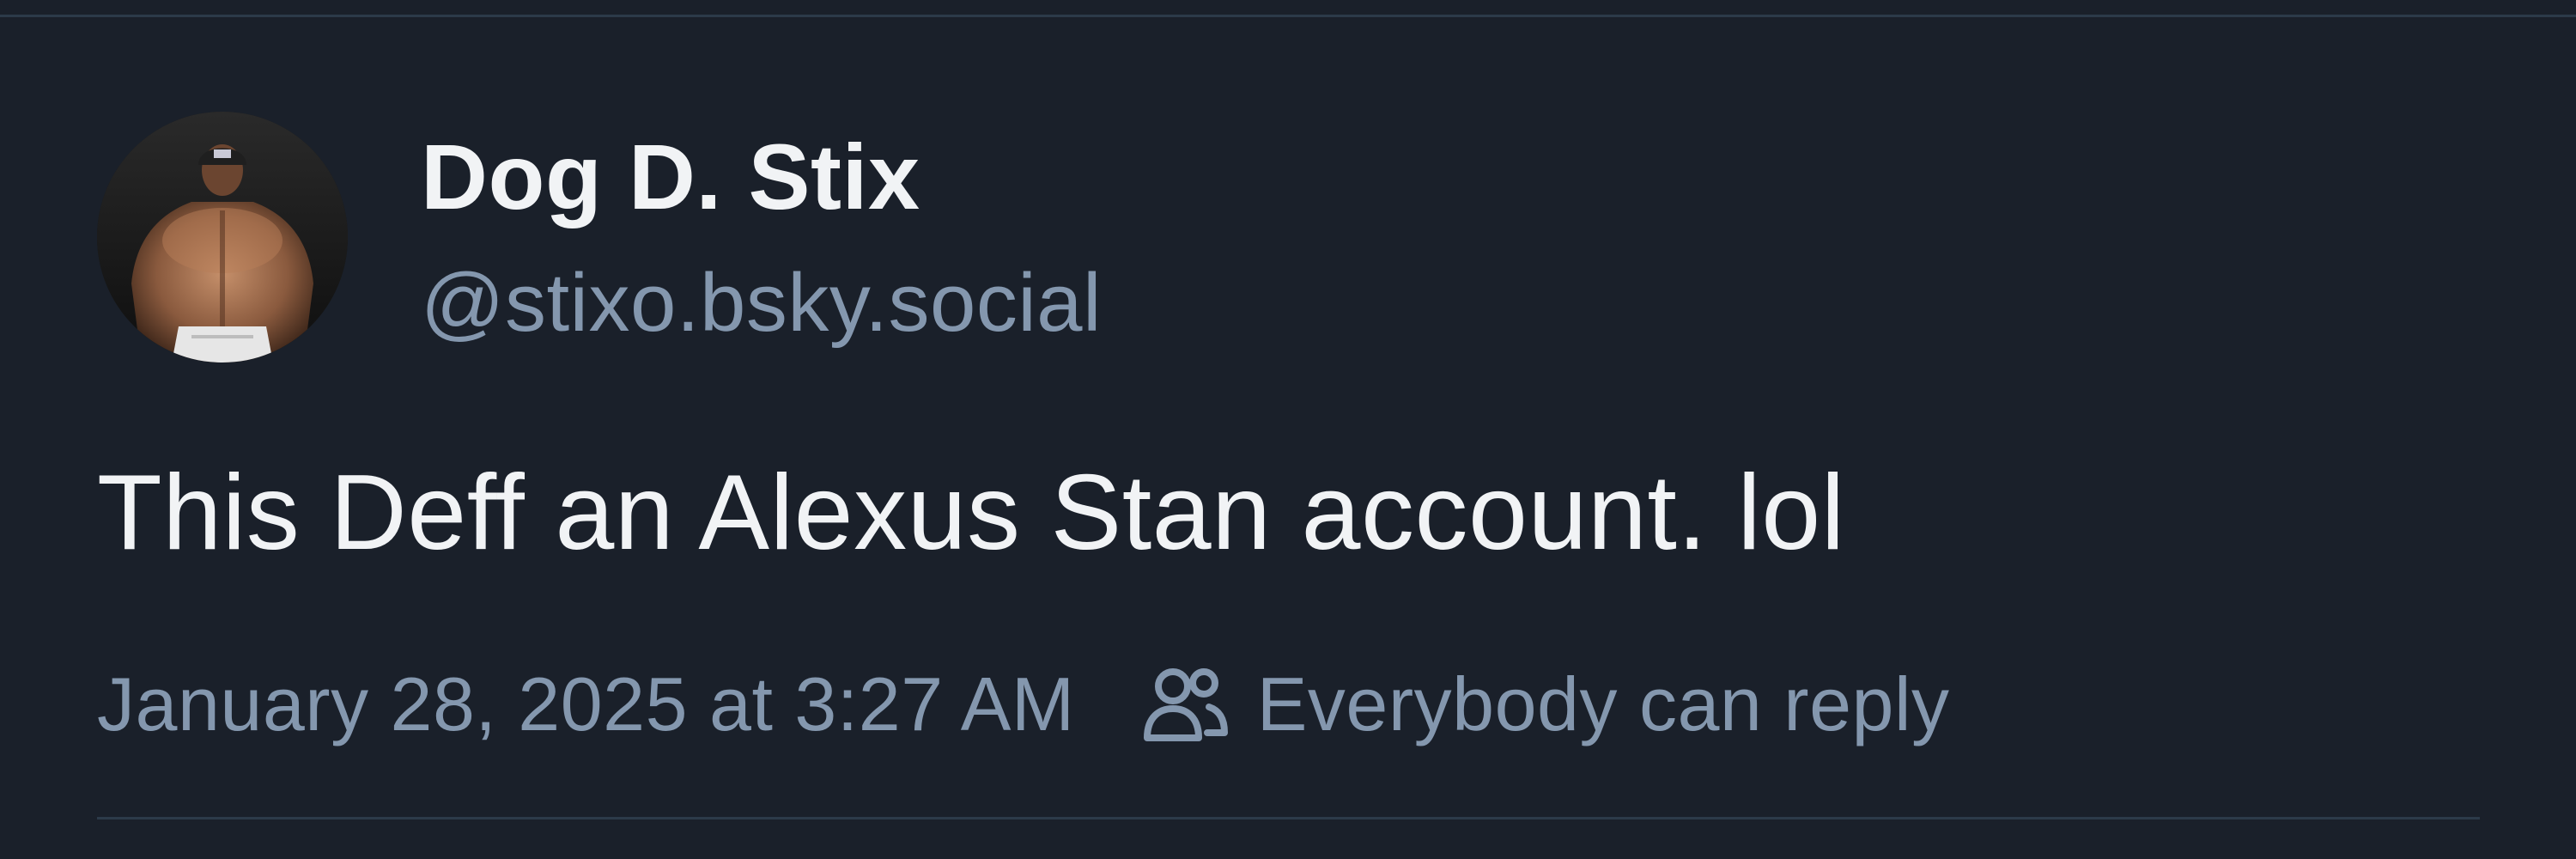 The height and width of the screenshot is (859, 2576). I want to click on avatar-image, so click(222, 237).